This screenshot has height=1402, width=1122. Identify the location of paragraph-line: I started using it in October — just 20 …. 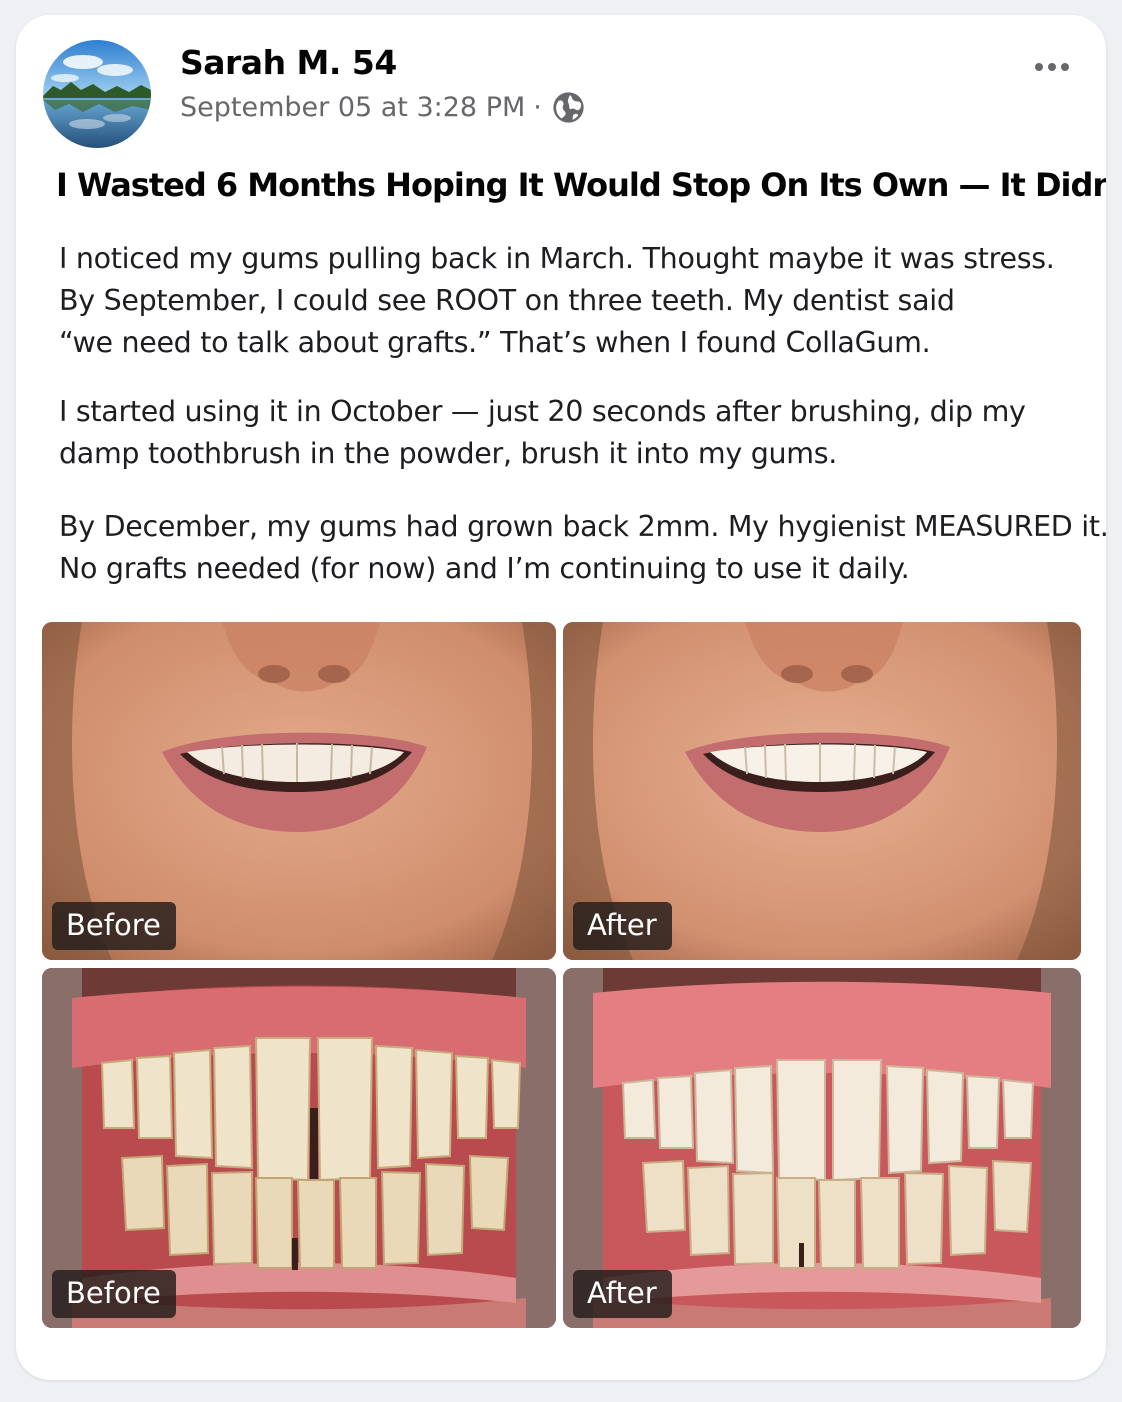
(542, 411).